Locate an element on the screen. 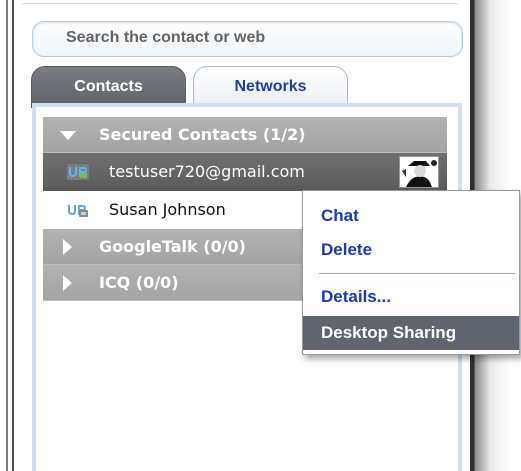 This screenshot has width=521, height=471. menu-item-chat: Chat is located at coordinates (411, 216).